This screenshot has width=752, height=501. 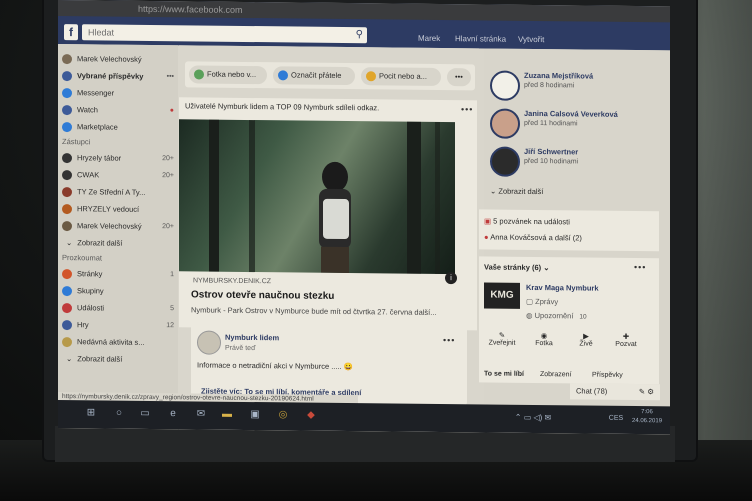 I want to click on sidebar-item-groups: Skupiny, so click(x=118, y=291).